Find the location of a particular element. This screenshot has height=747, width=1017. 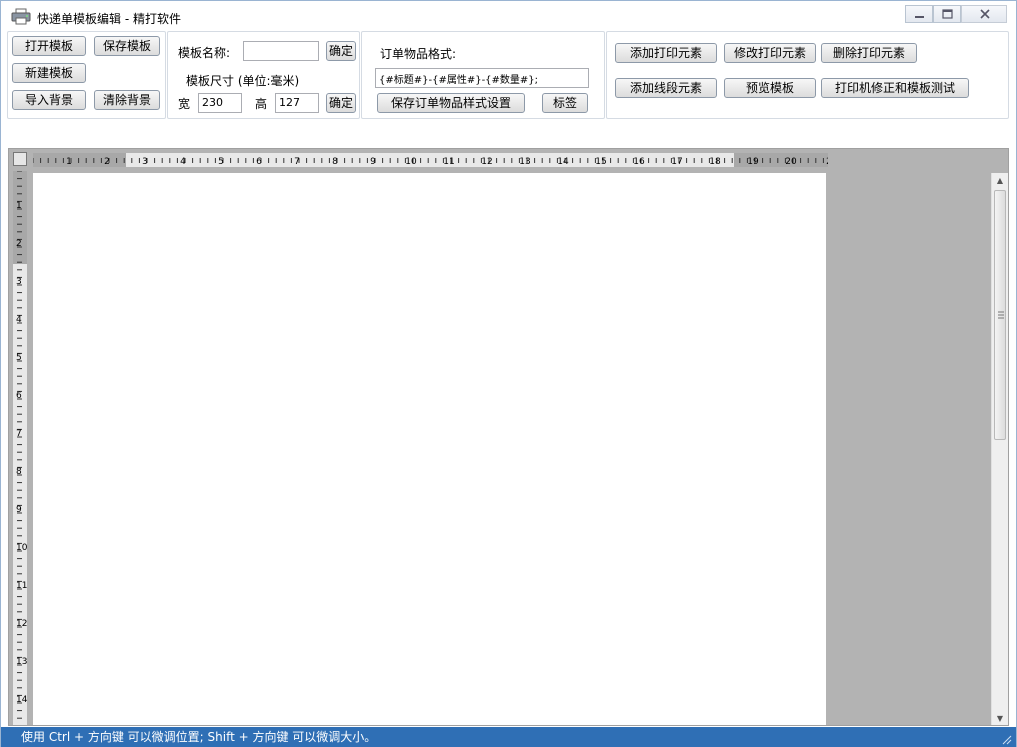

close-icon is located at coordinates (985, 14).